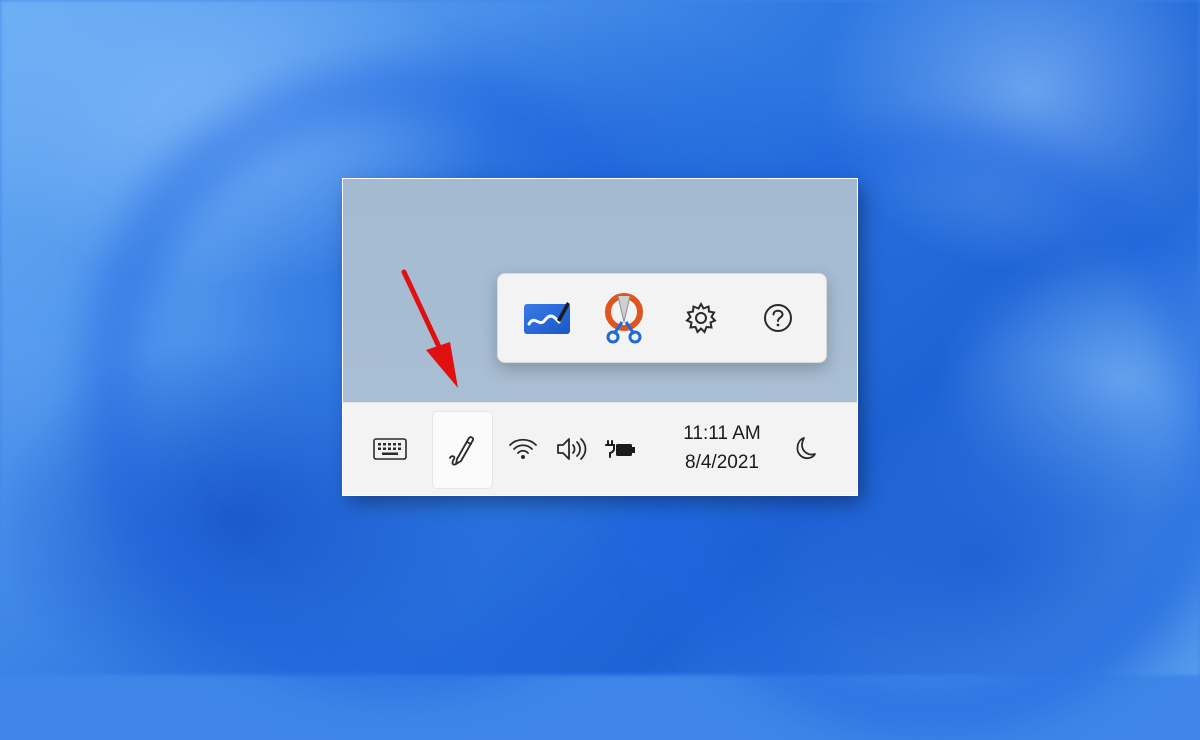 This screenshot has width=1200, height=740. Describe the element at coordinates (722, 448) in the screenshot. I see `taskbar-clock: 11:11 AM 8/4/2021` at that location.